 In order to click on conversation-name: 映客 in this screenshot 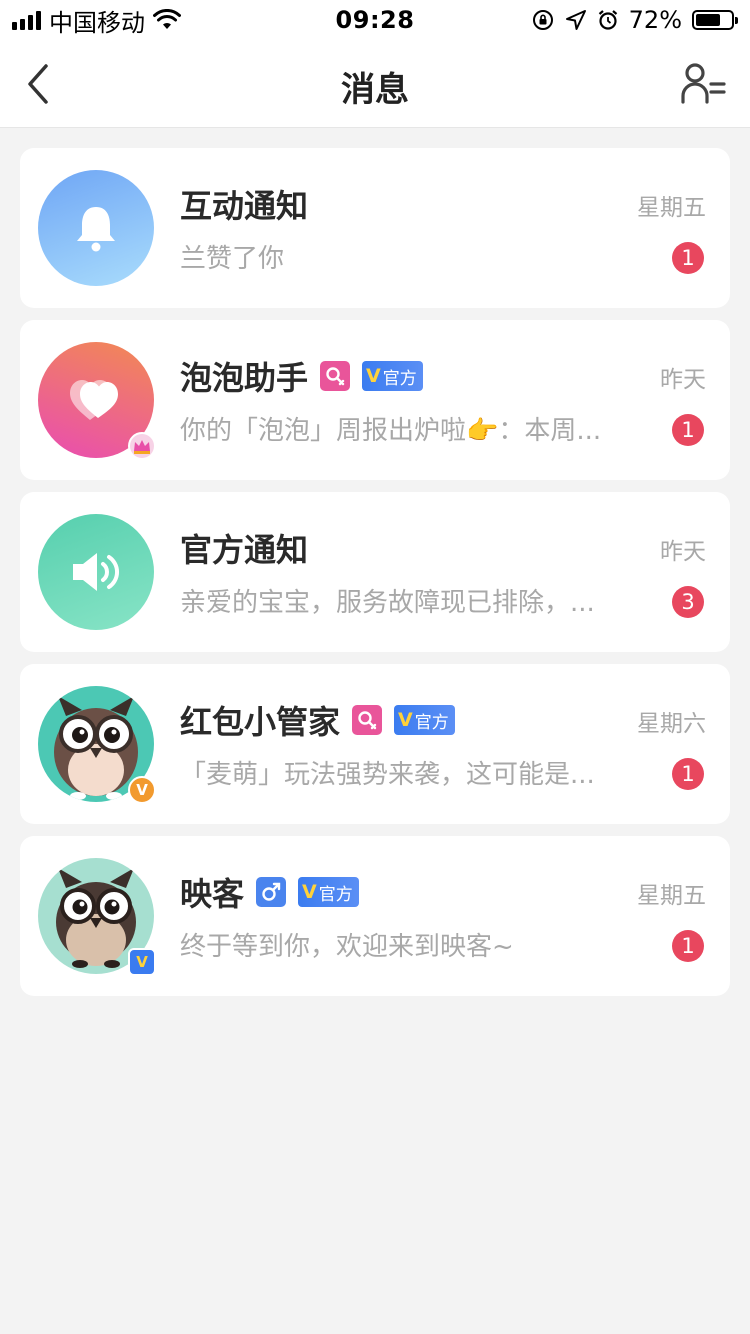, I will do `click(212, 894)`.